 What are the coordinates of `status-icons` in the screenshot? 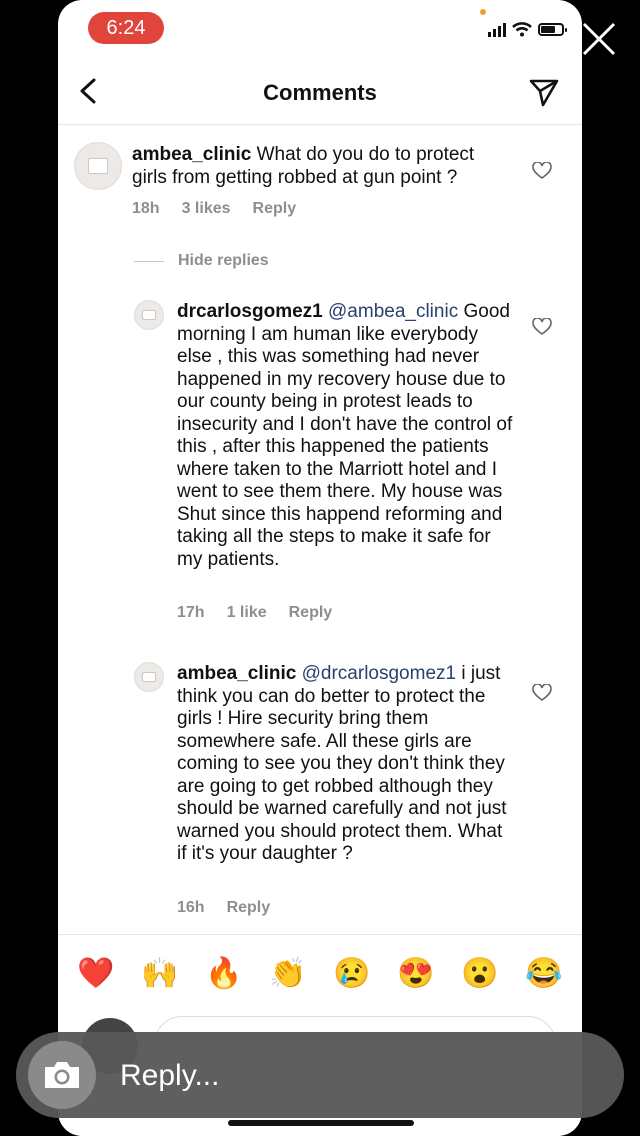 It's located at (527, 29).